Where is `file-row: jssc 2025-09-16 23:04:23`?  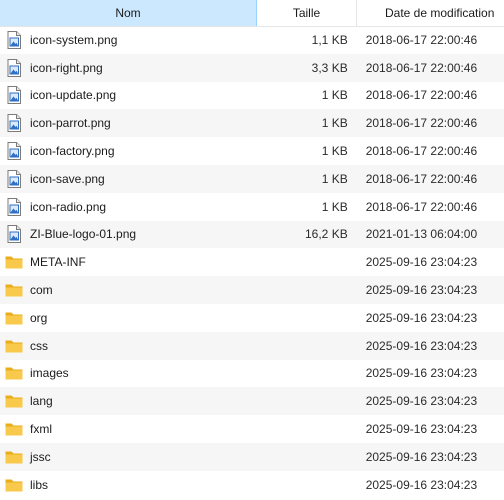 file-row: jssc 2025-09-16 23:04:23 is located at coordinates (252, 456).